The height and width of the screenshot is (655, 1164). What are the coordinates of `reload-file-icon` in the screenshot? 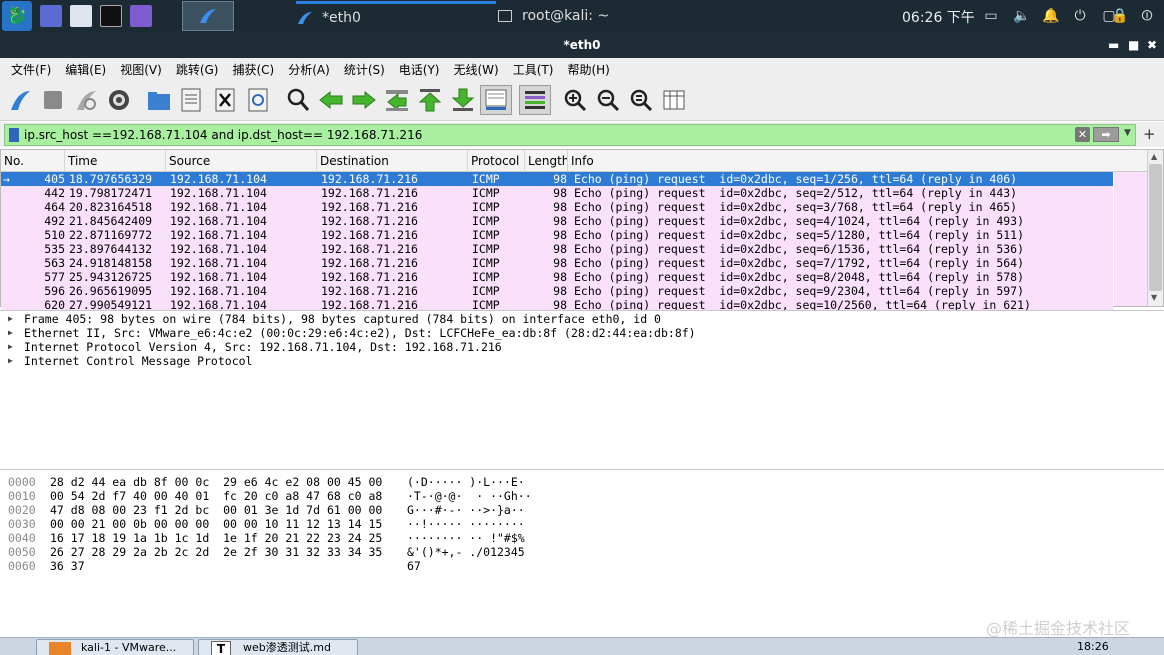 It's located at (258, 100).